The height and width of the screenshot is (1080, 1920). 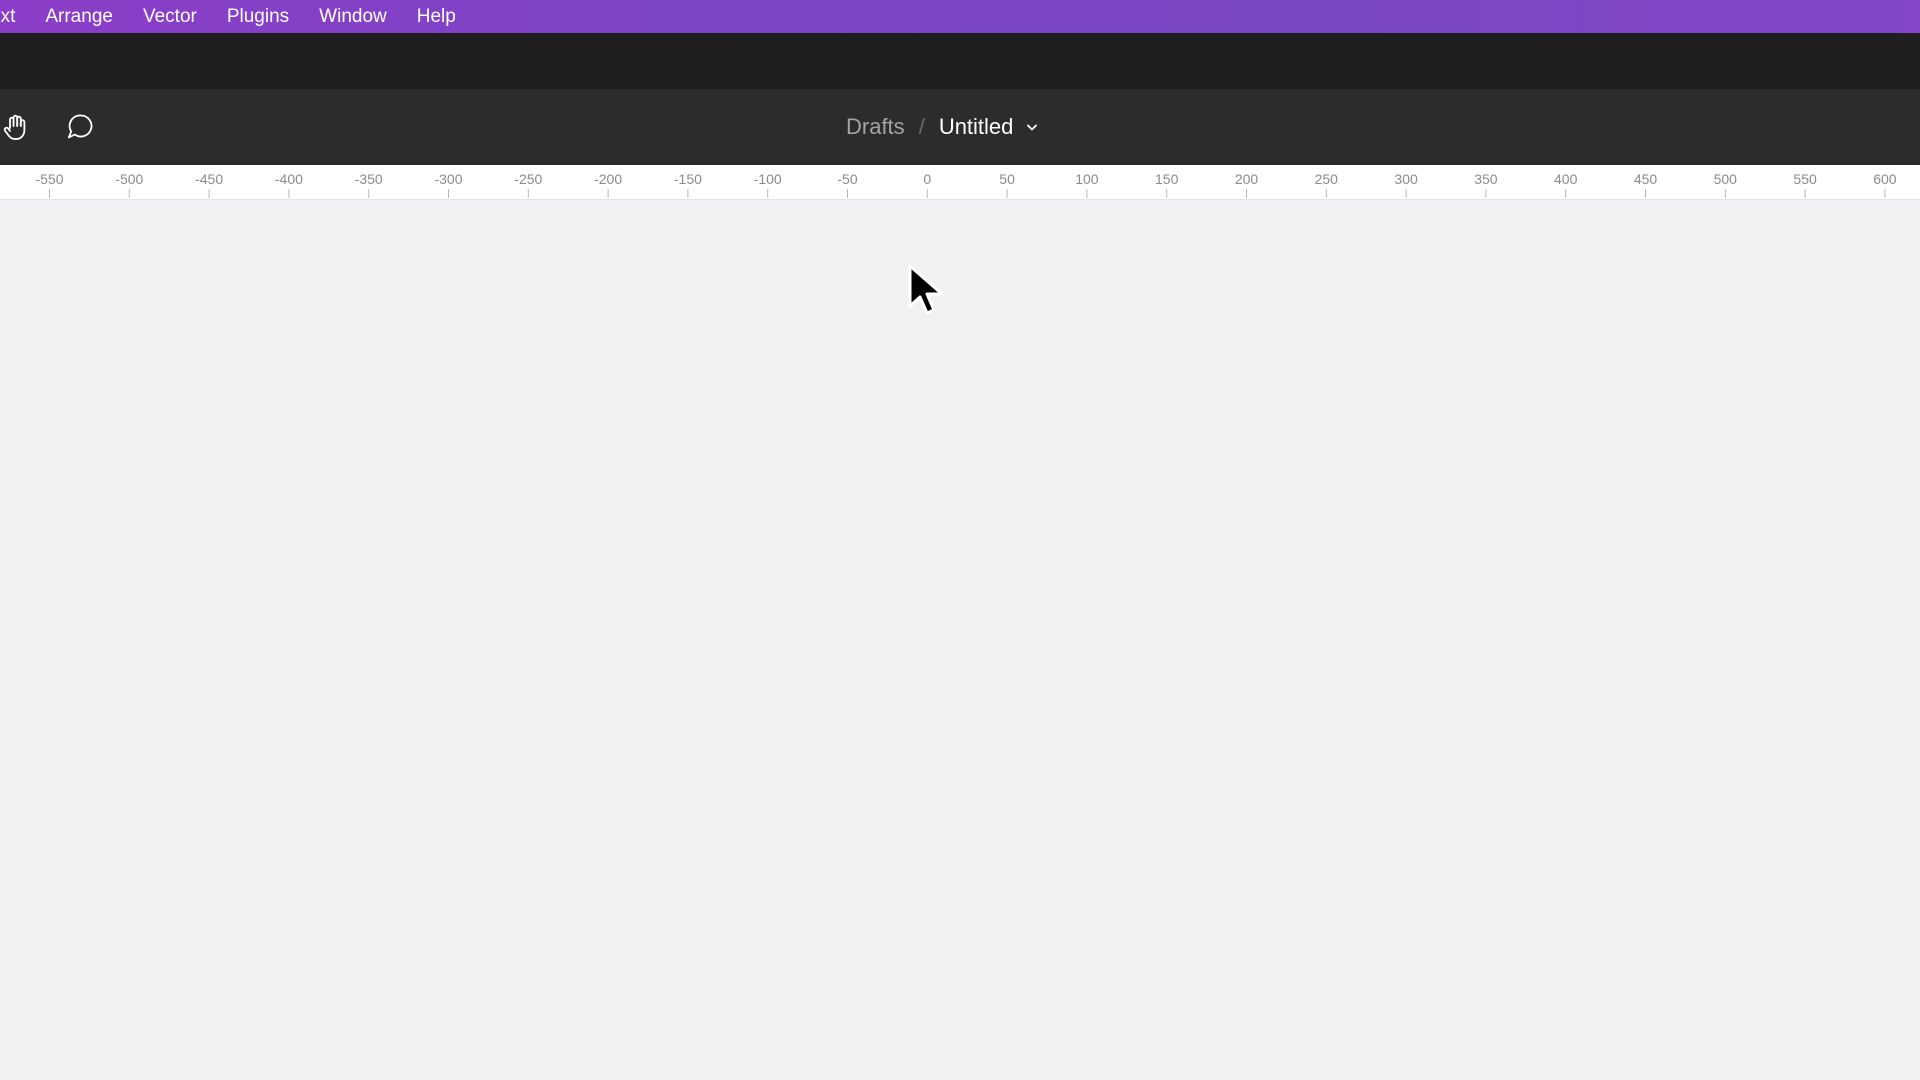 What do you see at coordinates (1566, 179) in the screenshot?
I see `ruler-label: 400` at bounding box center [1566, 179].